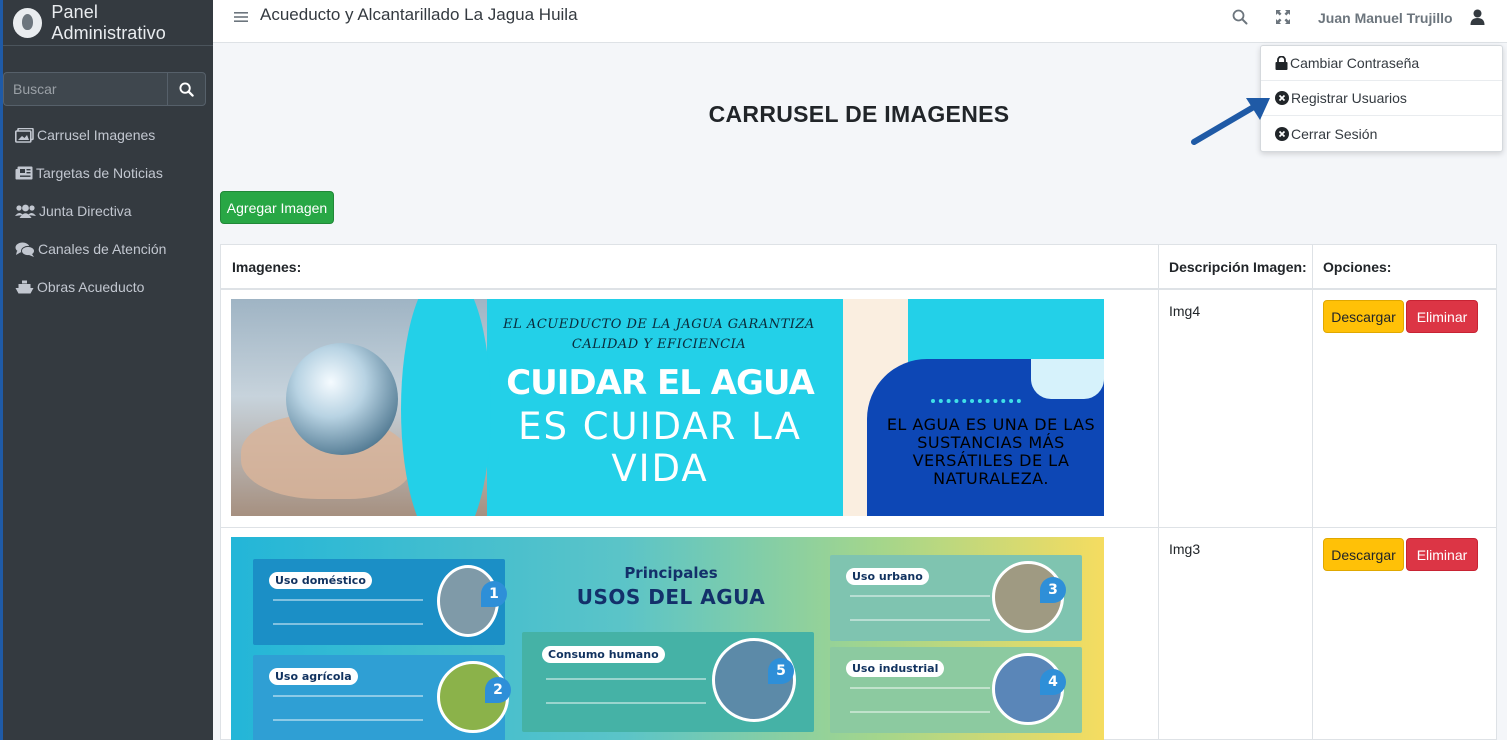 The height and width of the screenshot is (740, 1507). Describe the element at coordinates (1355, 63) in the screenshot. I see `dropdown-item-label: Cambiar Contraseña` at that location.